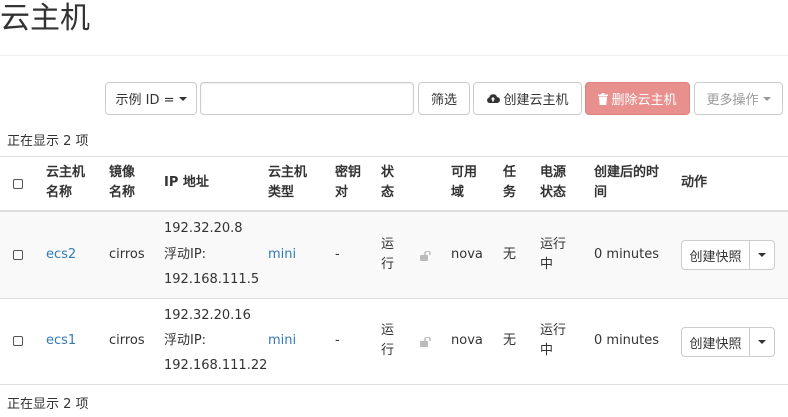 The image size is (788, 417). I want to click on more-actions-dropdown: 更多操作, so click(738, 98).